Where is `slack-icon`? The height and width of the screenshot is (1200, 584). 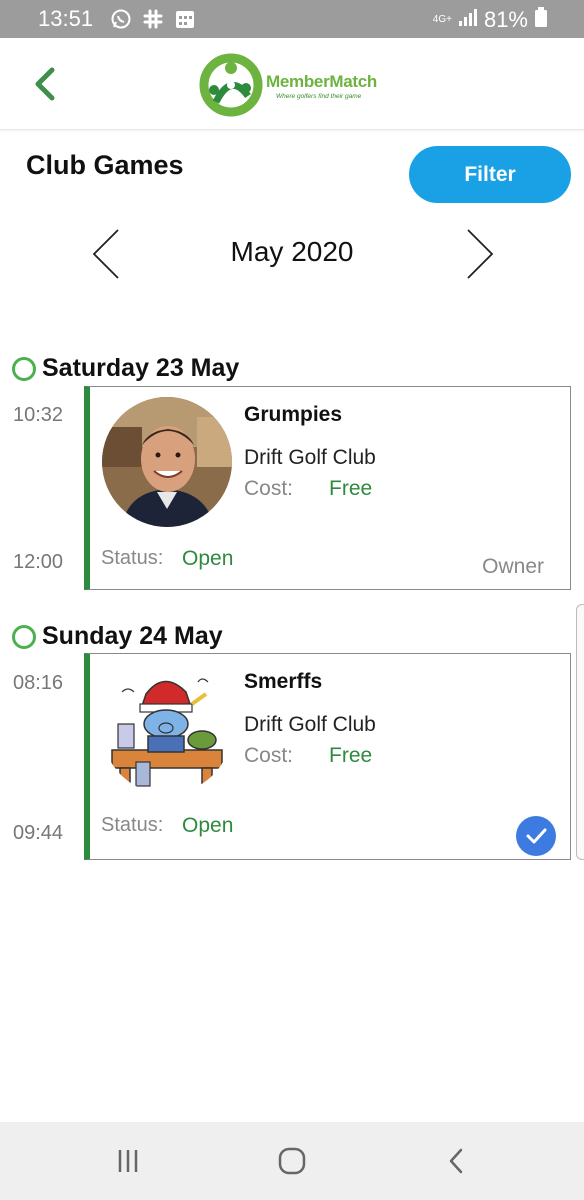 slack-icon is located at coordinates (153, 19).